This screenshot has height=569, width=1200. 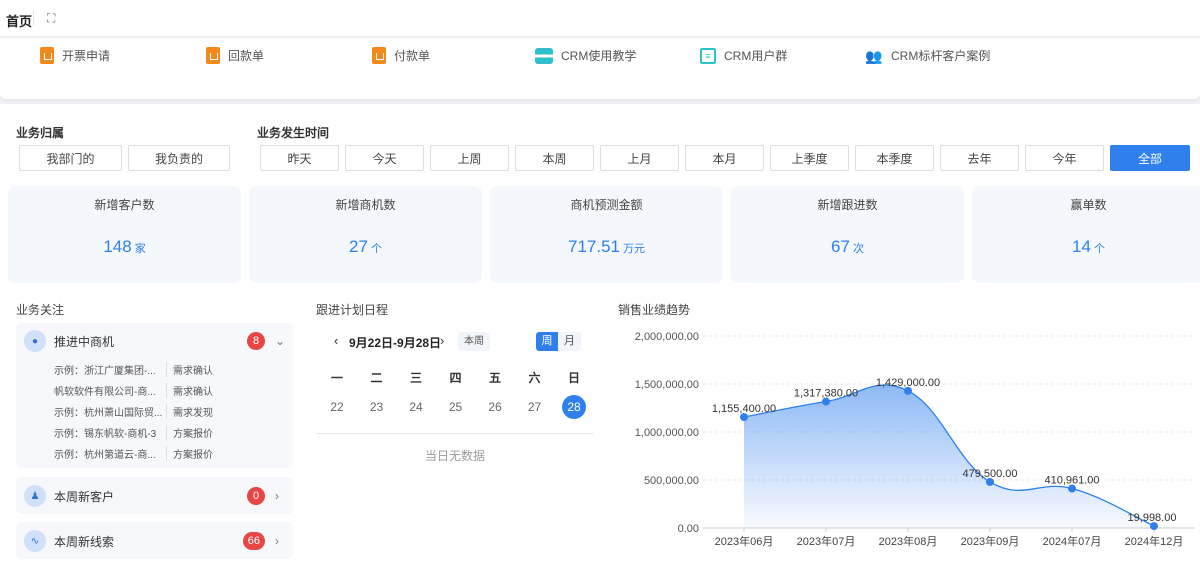 What do you see at coordinates (594, 246) in the screenshot?
I see `stat-value: 717.51` at bounding box center [594, 246].